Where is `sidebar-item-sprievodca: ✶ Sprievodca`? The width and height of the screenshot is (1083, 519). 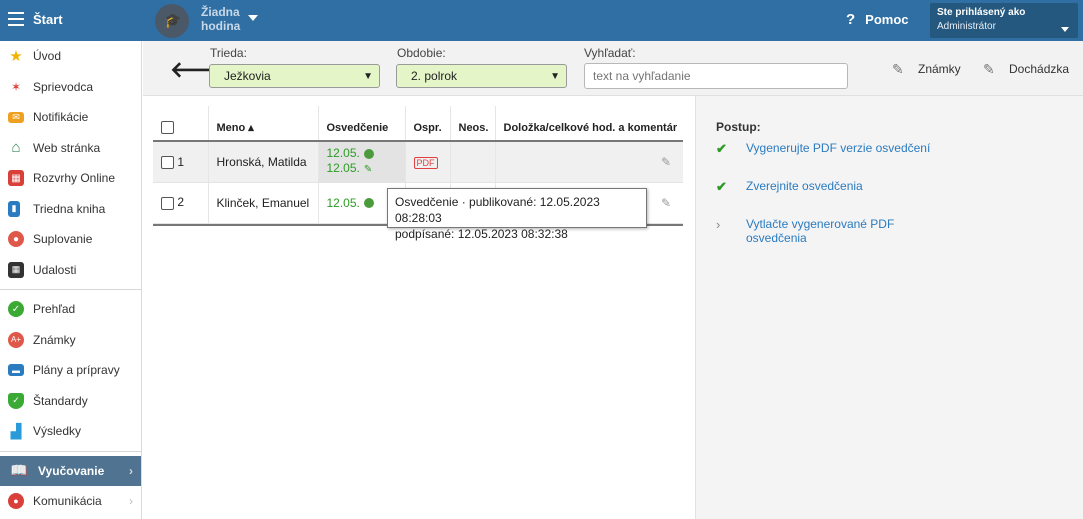
sidebar-item-sprievodca: ✶ Sprievodca is located at coordinates (70, 87).